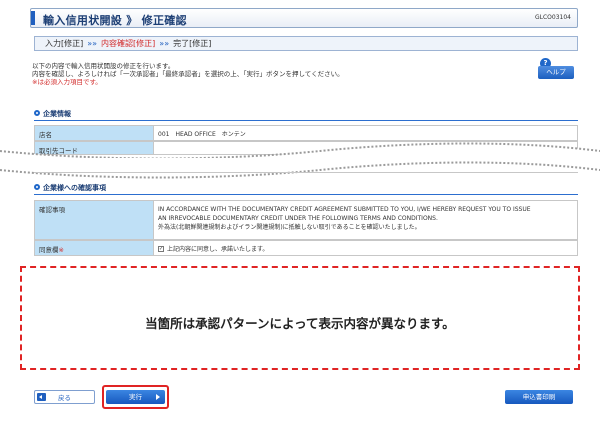  I want to click on store-label: 店名, so click(94, 133).